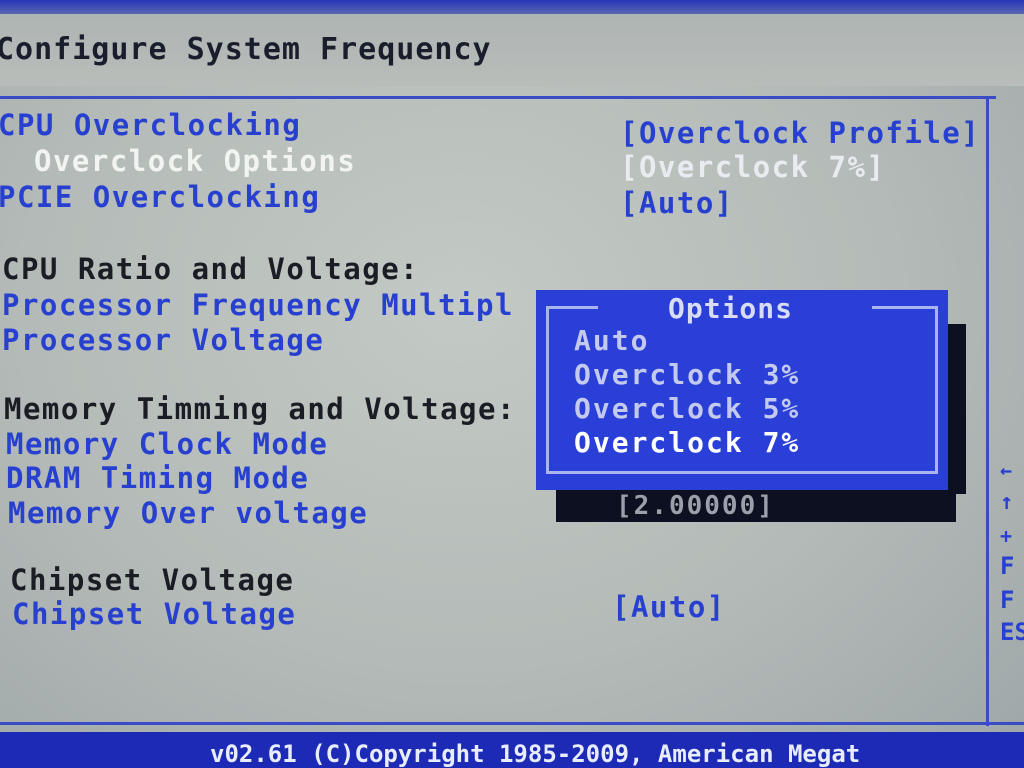  What do you see at coordinates (611, 340) in the screenshot?
I see `option-auto: Auto` at bounding box center [611, 340].